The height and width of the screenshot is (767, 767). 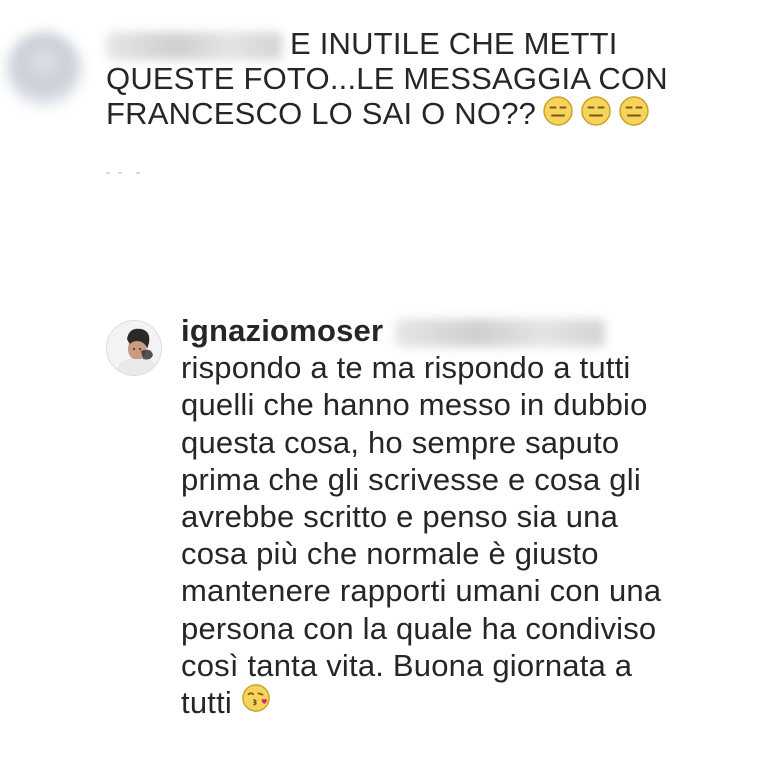 What do you see at coordinates (126, 175) in the screenshot?
I see `comment-meta-faded` at bounding box center [126, 175].